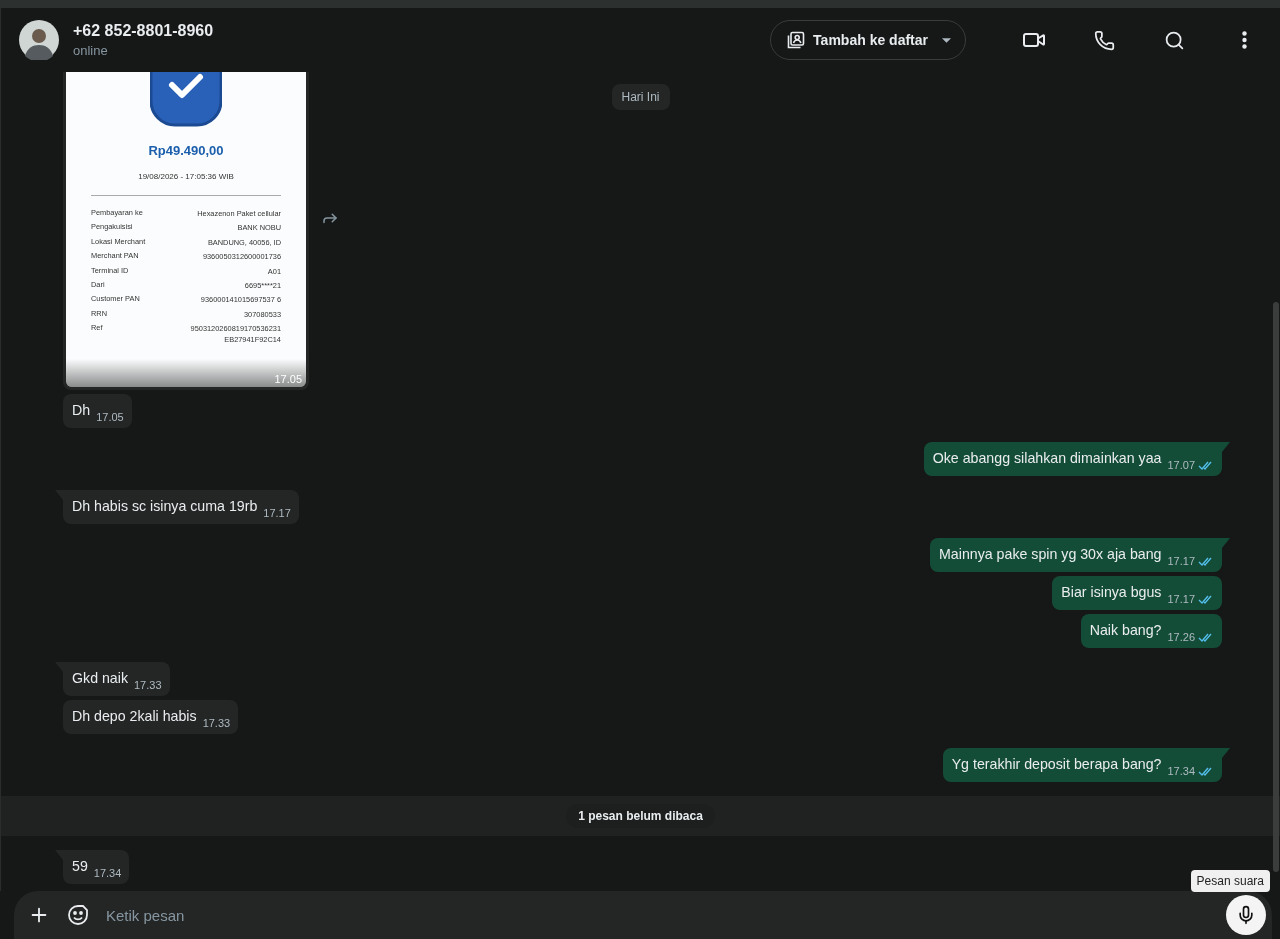 Image resolution: width=1280 pixels, height=939 pixels. I want to click on receipt-amount: Rp49.490,00, so click(186, 150).